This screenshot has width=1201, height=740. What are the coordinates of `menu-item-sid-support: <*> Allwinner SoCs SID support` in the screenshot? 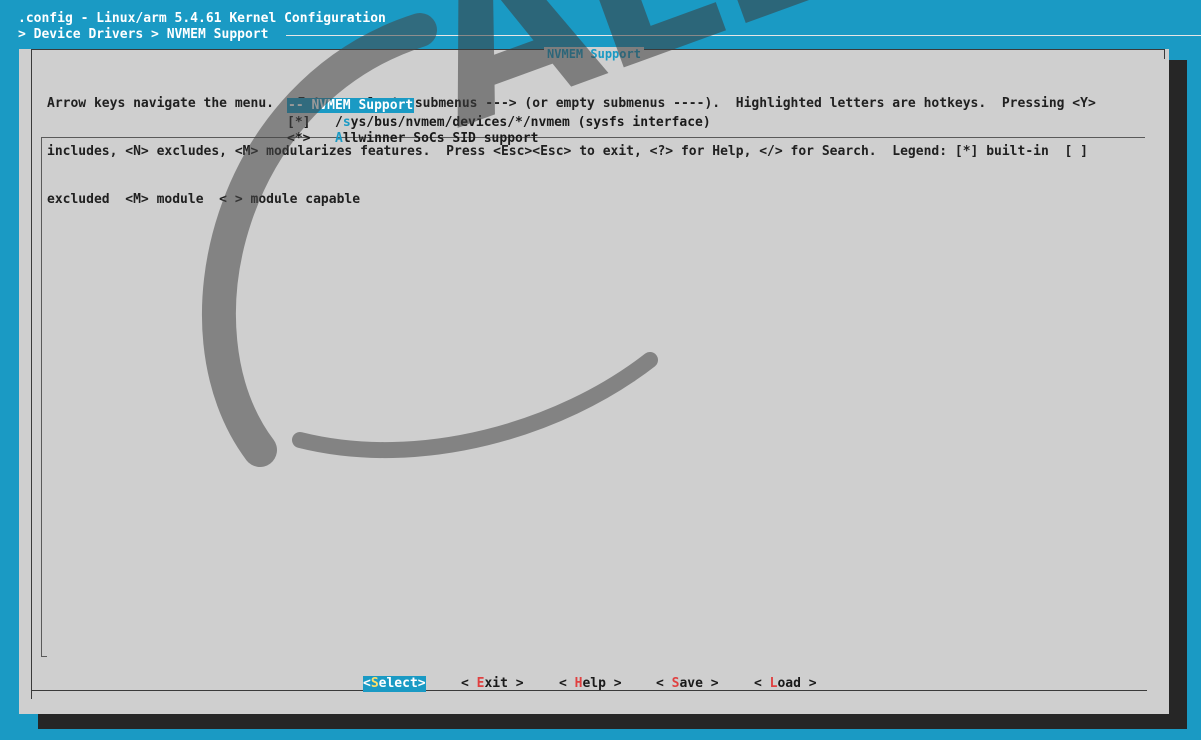 It's located at (413, 138).